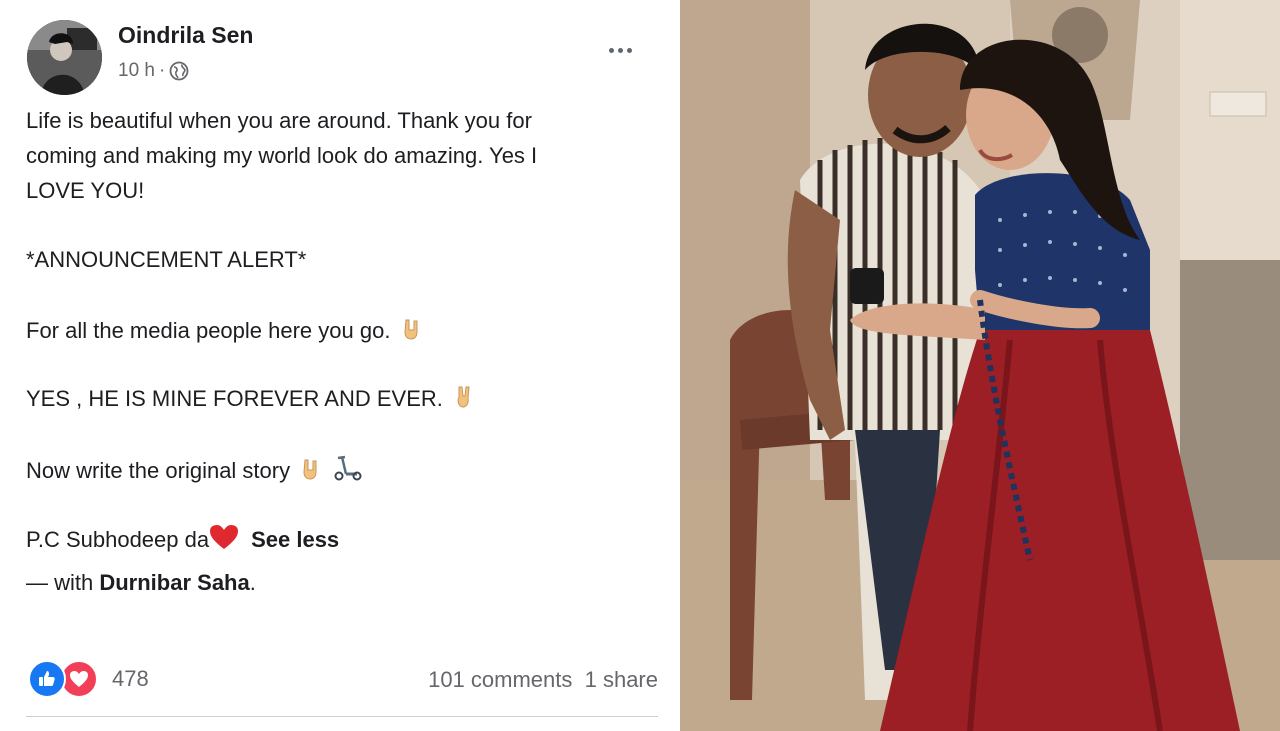 This screenshot has width=1280, height=731. I want to click on tagged-person-link: Durnibar Saha, so click(174, 582).